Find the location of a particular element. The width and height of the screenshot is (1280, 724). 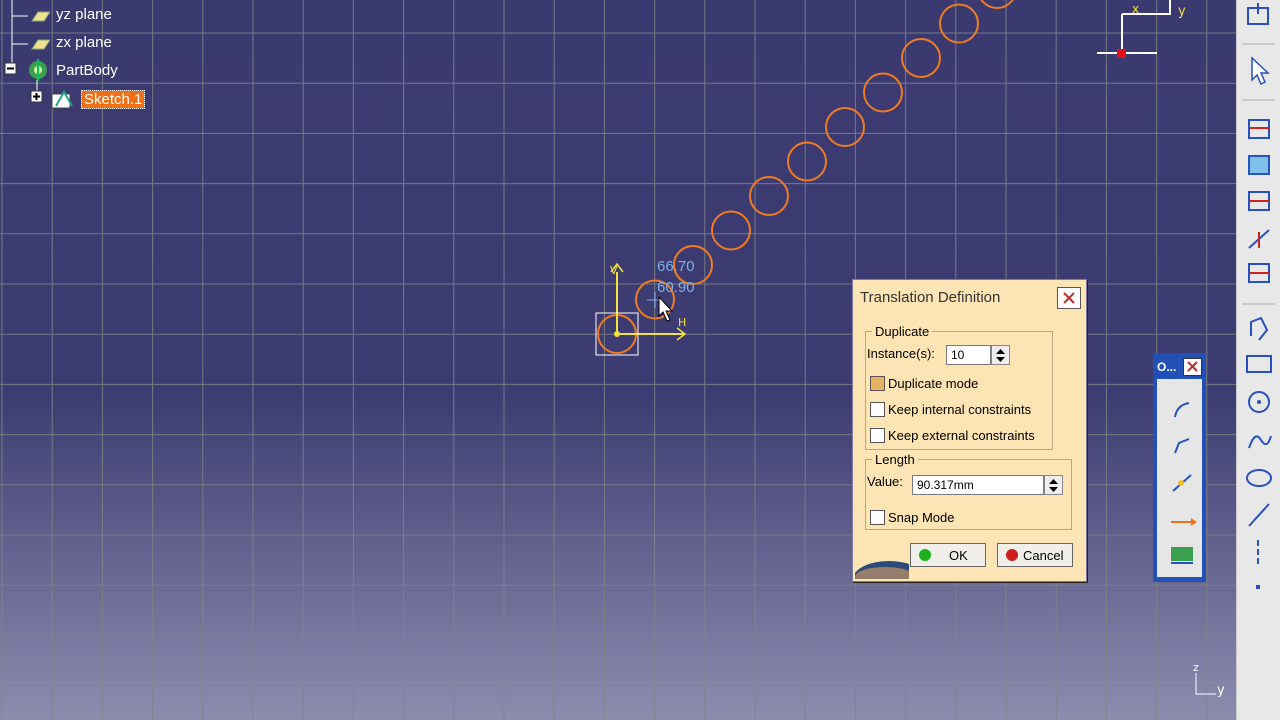

tree-item-zx-plane: zx plane is located at coordinates (84, 42).